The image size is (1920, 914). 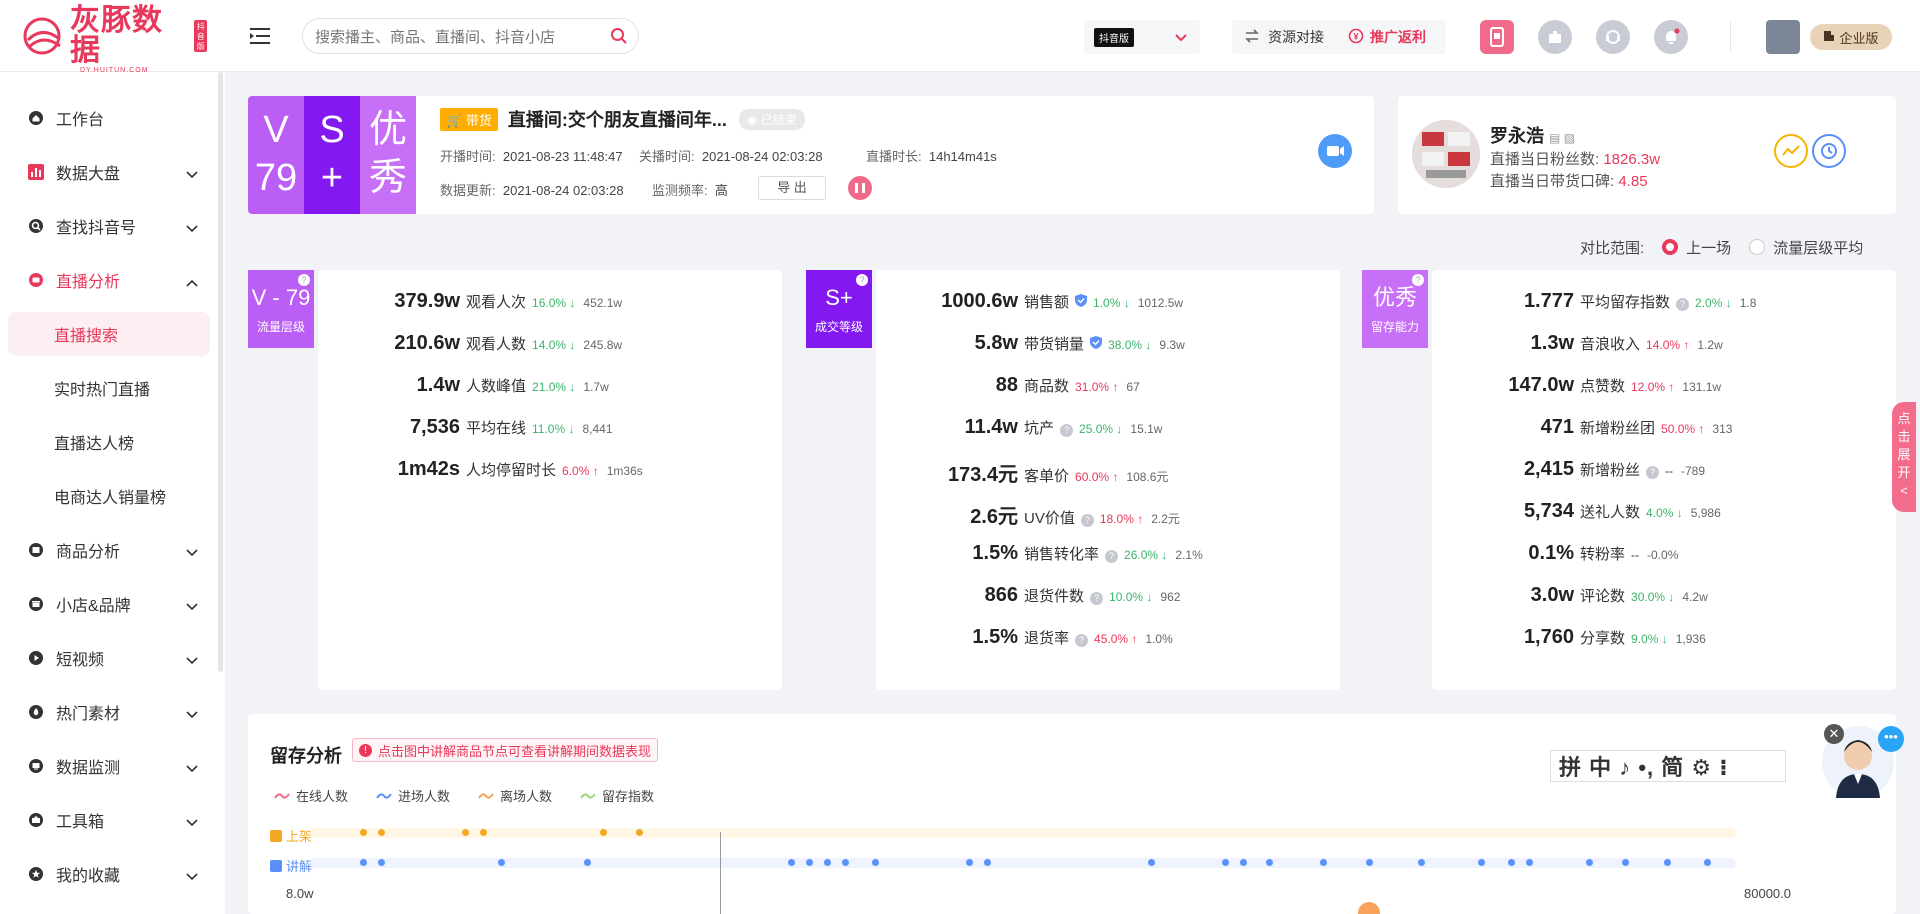 What do you see at coordinates (105, 226) in the screenshot?
I see `sidebar-item-find-account: 查找抖音号` at bounding box center [105, 226].